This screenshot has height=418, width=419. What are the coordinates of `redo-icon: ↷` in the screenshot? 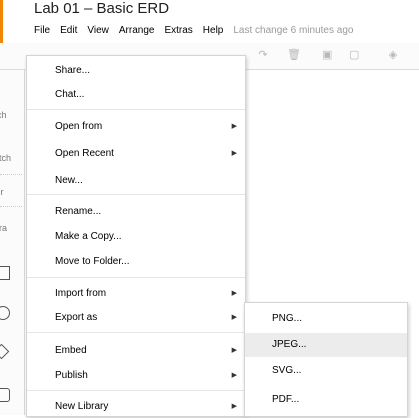 It's located at (263, 55).